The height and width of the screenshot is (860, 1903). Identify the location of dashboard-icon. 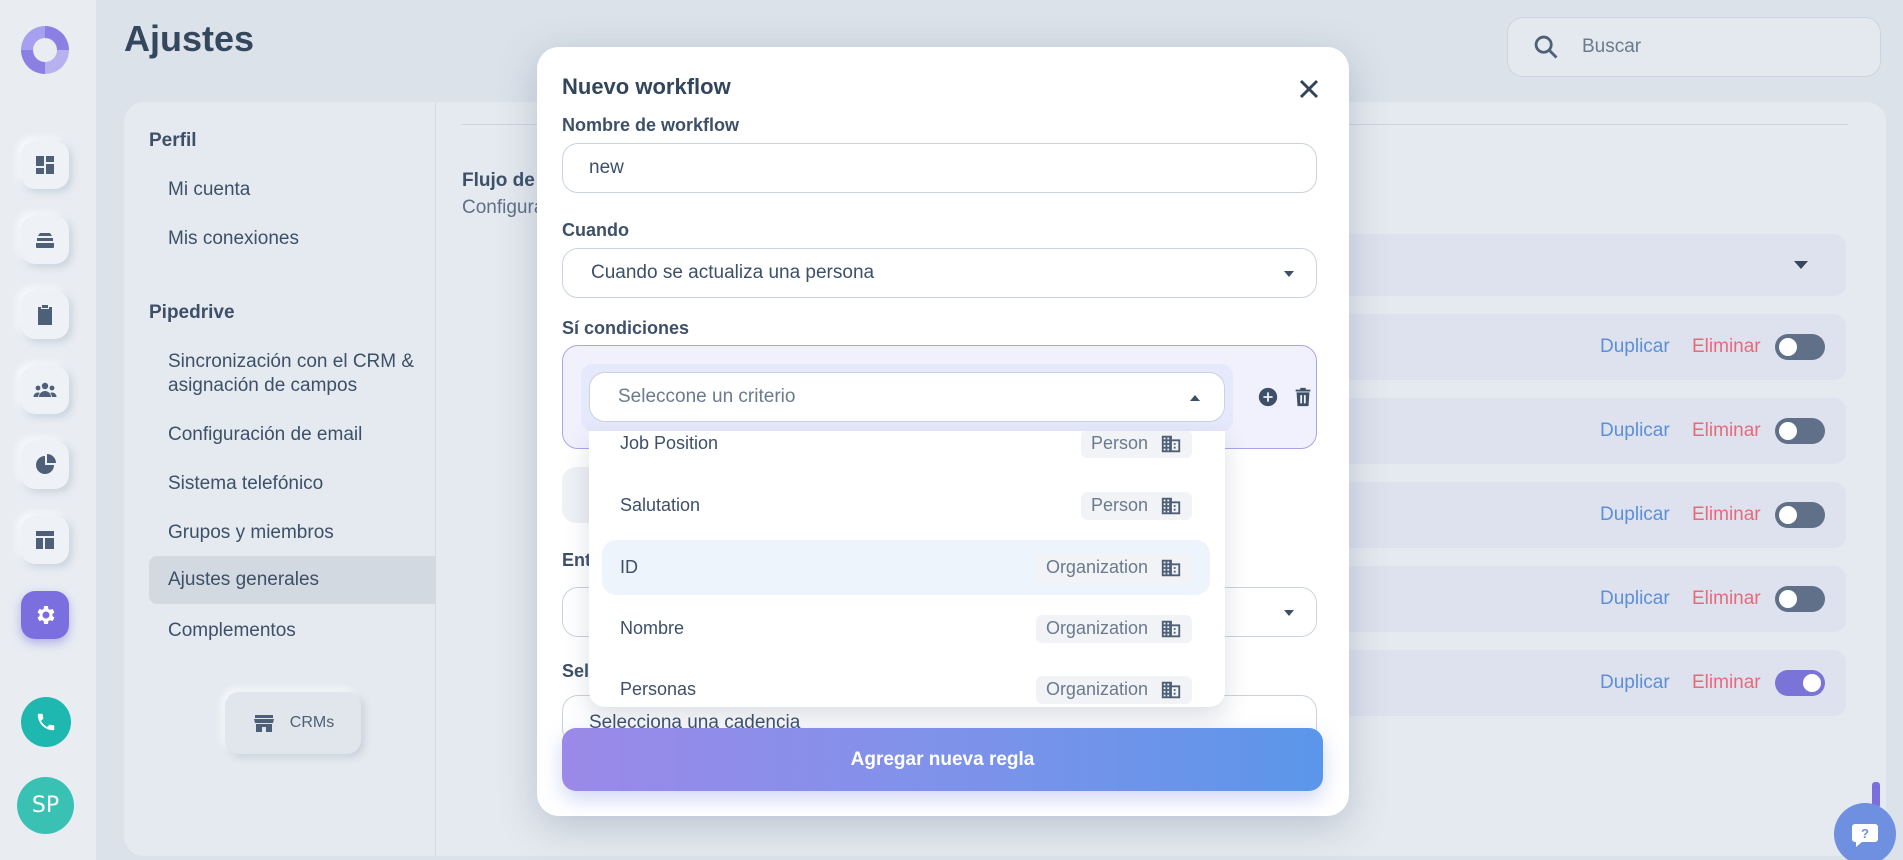
(45, 165).